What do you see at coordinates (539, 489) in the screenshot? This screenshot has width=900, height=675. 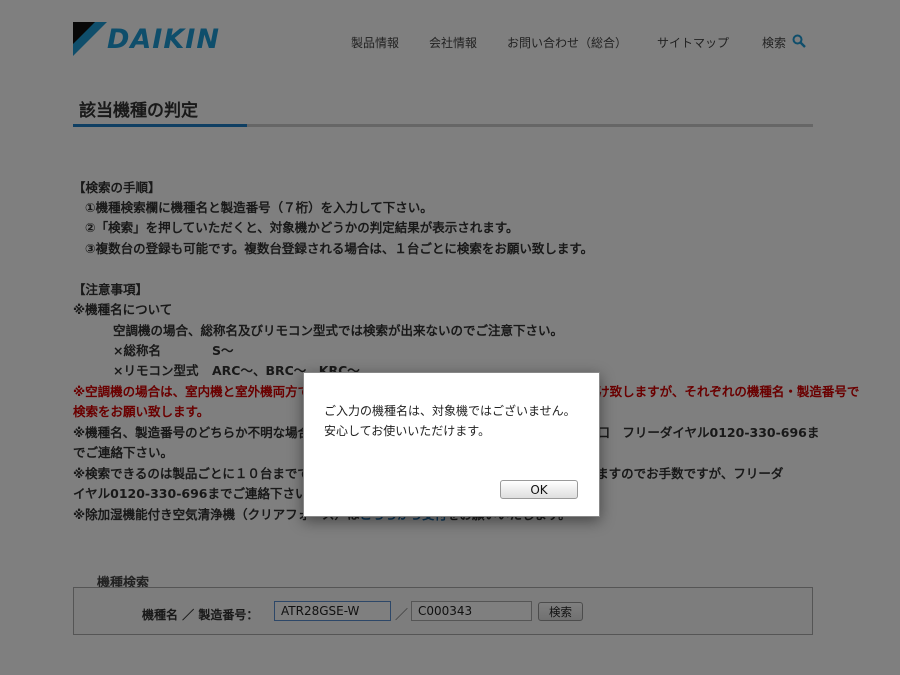 I see `ok-button: OK` at bounding box center [539, 489].